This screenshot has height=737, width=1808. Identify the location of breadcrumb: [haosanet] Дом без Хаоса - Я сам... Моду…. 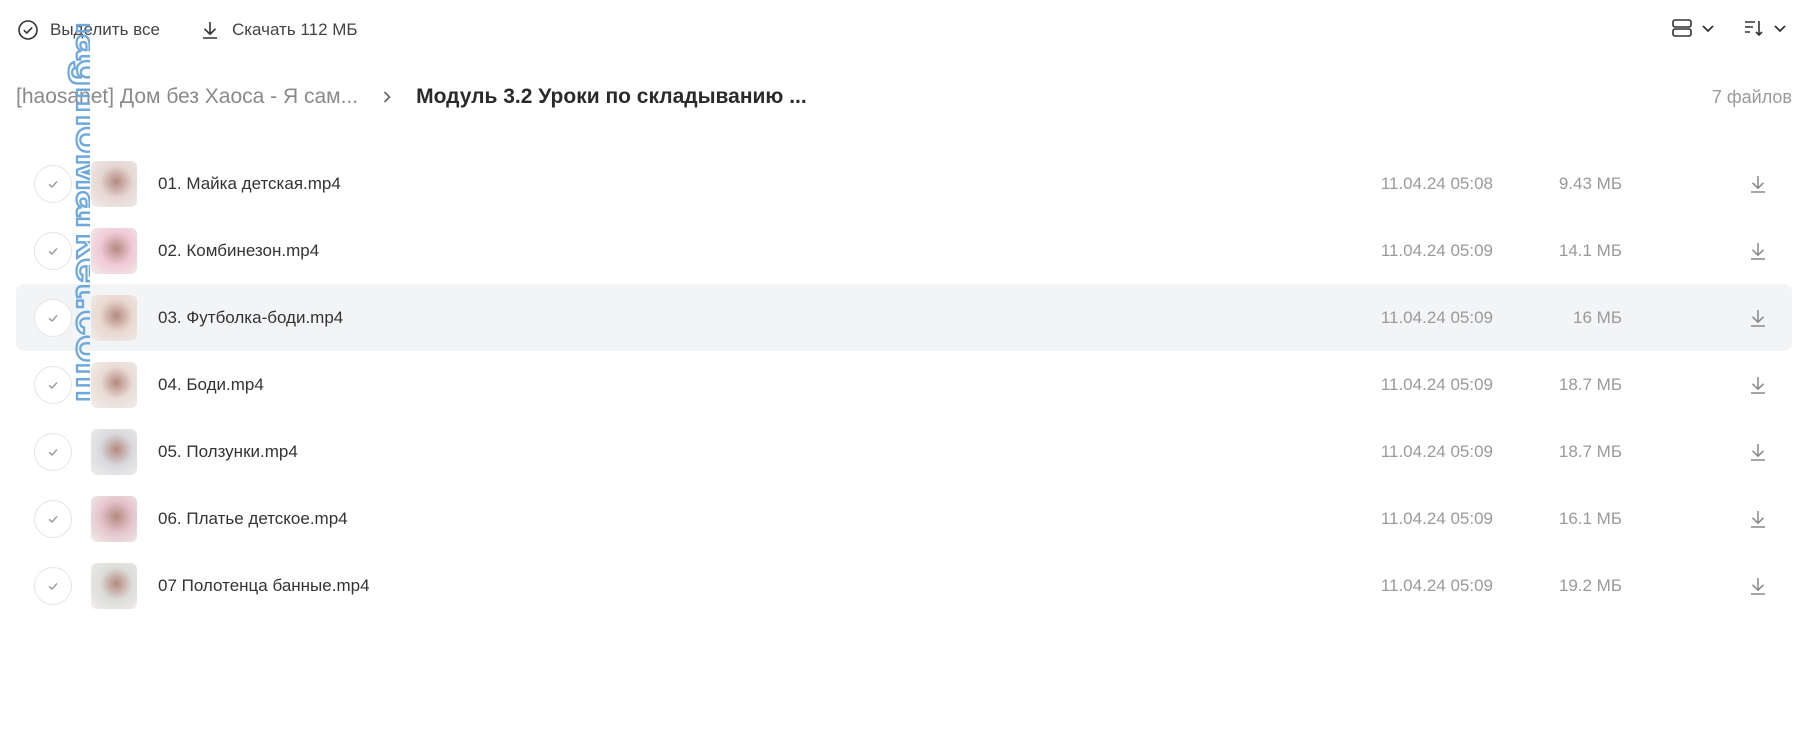
(904, 97).